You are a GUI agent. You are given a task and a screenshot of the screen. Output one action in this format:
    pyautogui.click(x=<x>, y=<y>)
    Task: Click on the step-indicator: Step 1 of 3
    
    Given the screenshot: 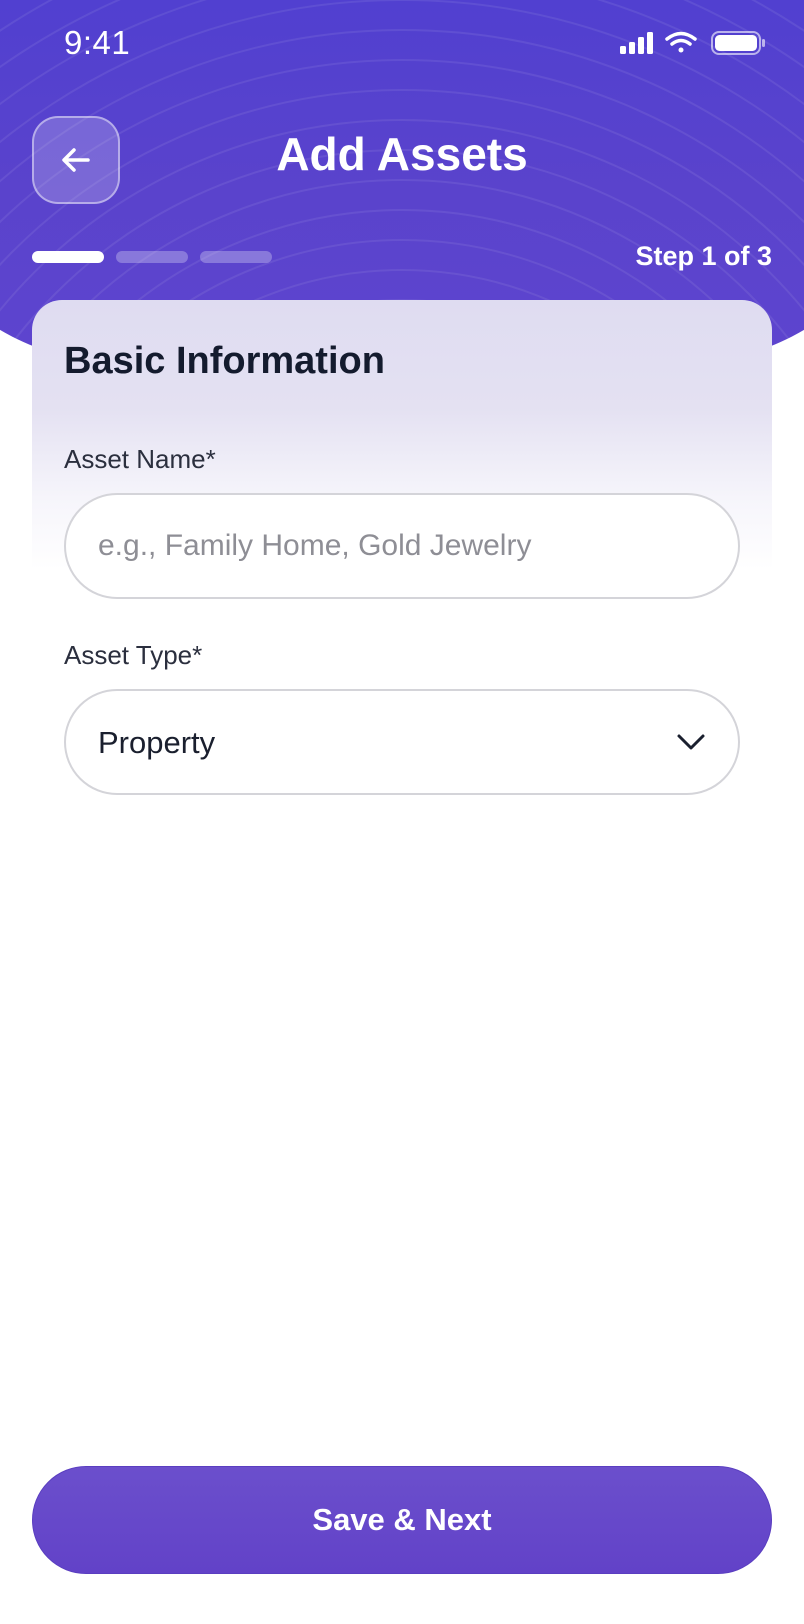 What is the action you would take?
    pyautogui.click(x=703, y=256)
    